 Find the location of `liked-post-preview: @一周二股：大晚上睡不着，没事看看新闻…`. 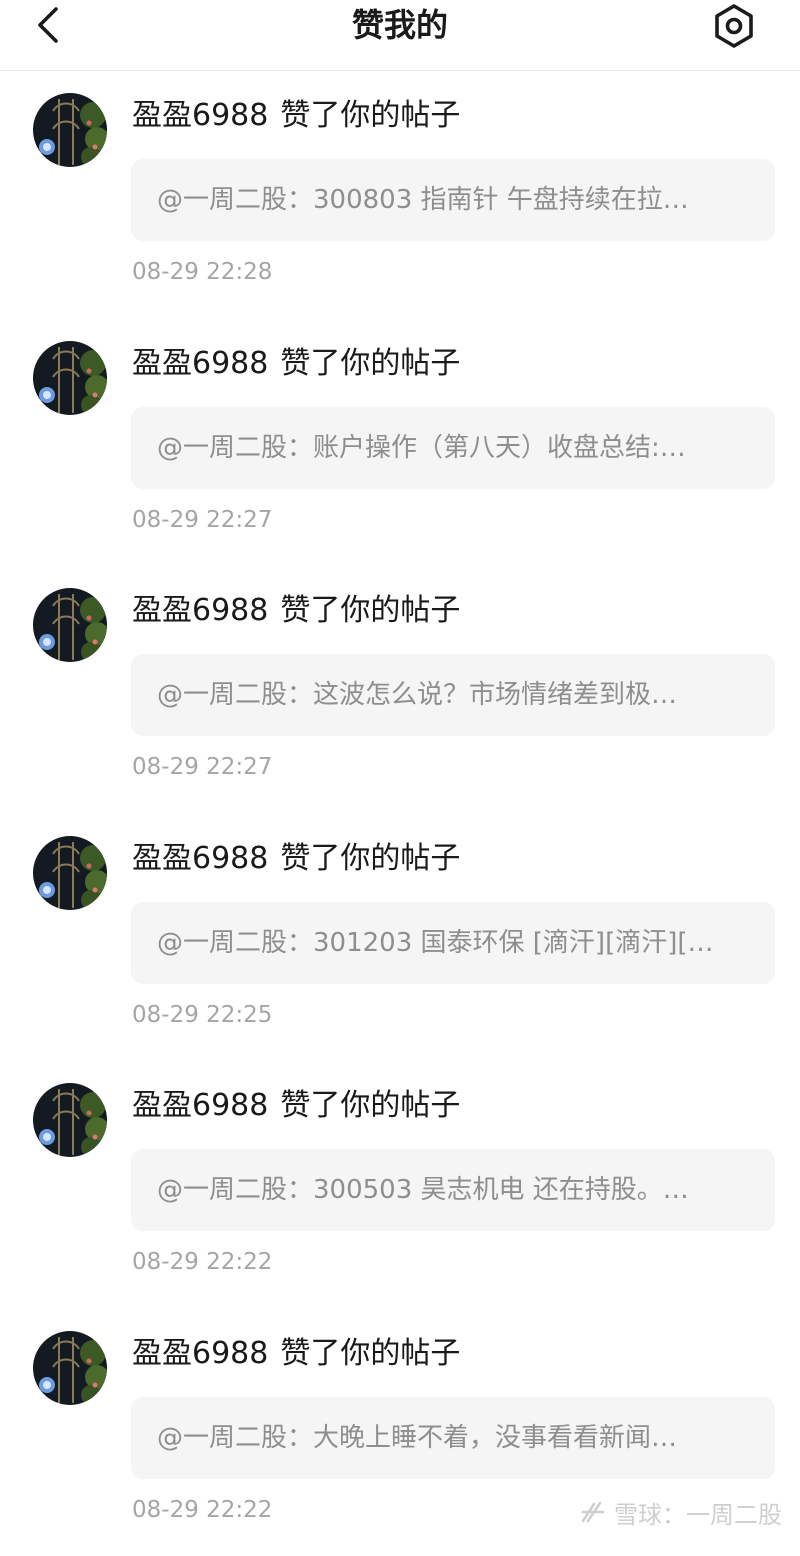

liked-post-preview: @一周二股：大晚上睡不着，没事看看新闻… is located at coordinates (453, 1438).